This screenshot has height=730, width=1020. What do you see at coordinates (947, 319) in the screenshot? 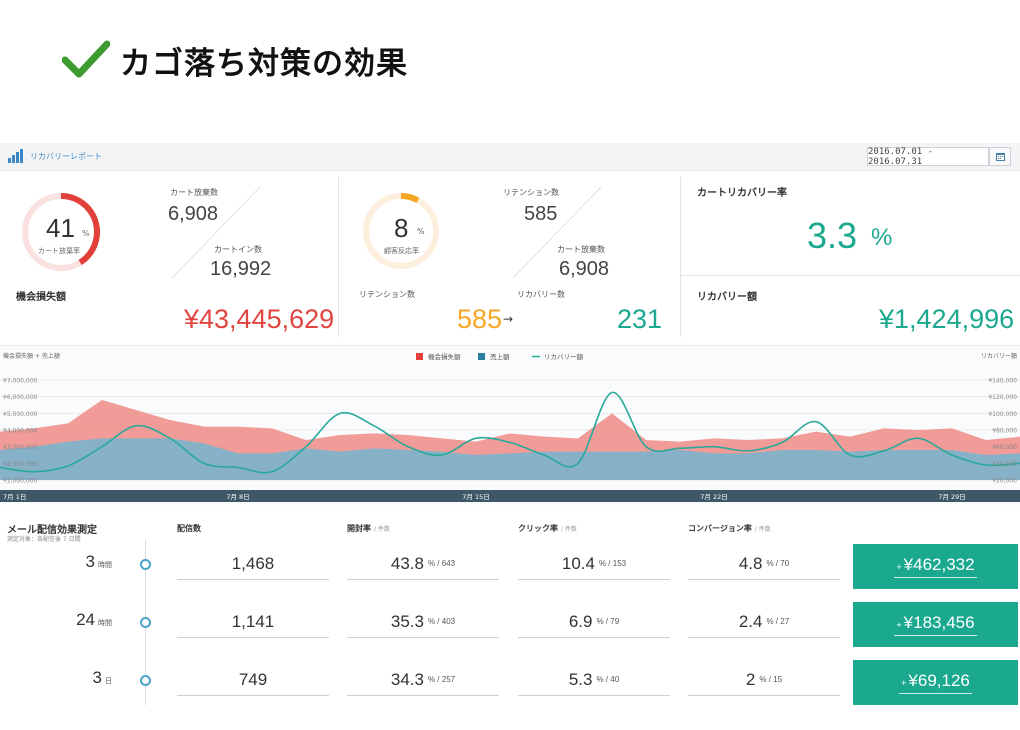
I see `recovery-amount-value: ¥1,424,996` at bounding box center [947, 319].